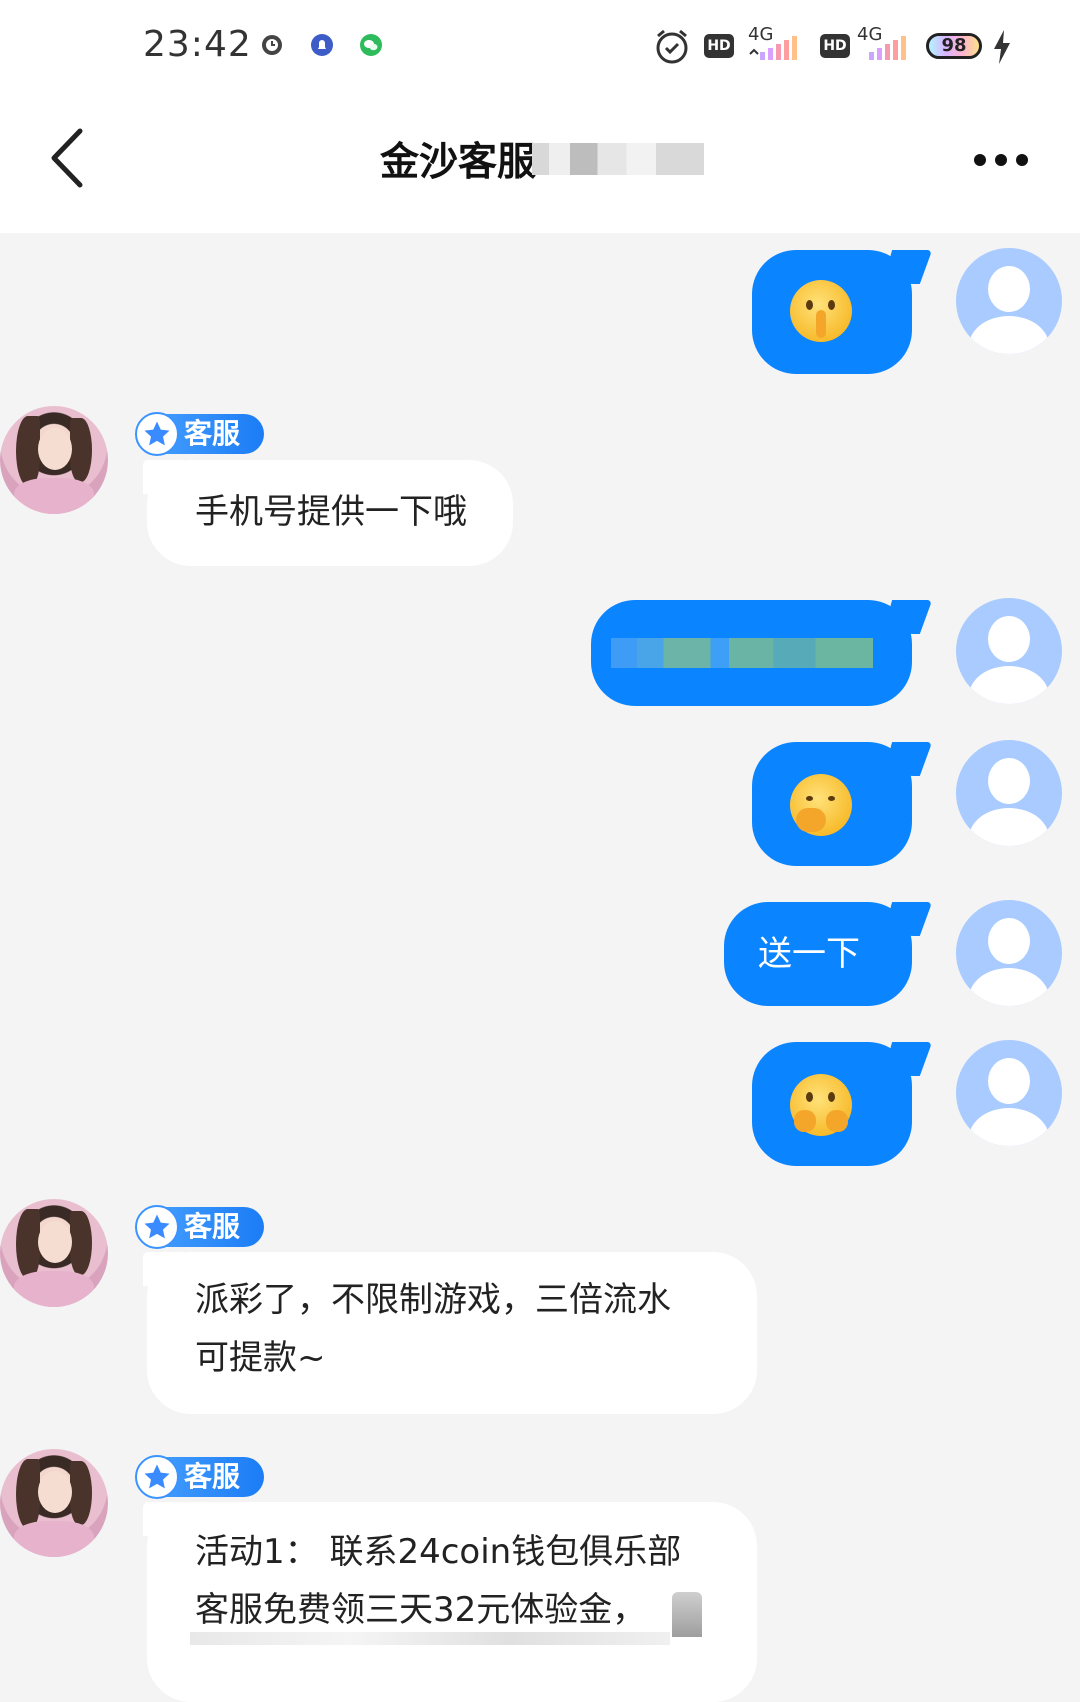  What do you see at coordinates (618, 159) in the screenshot?
I see `redacted-title-suffix` at bounding box center [618, 159].